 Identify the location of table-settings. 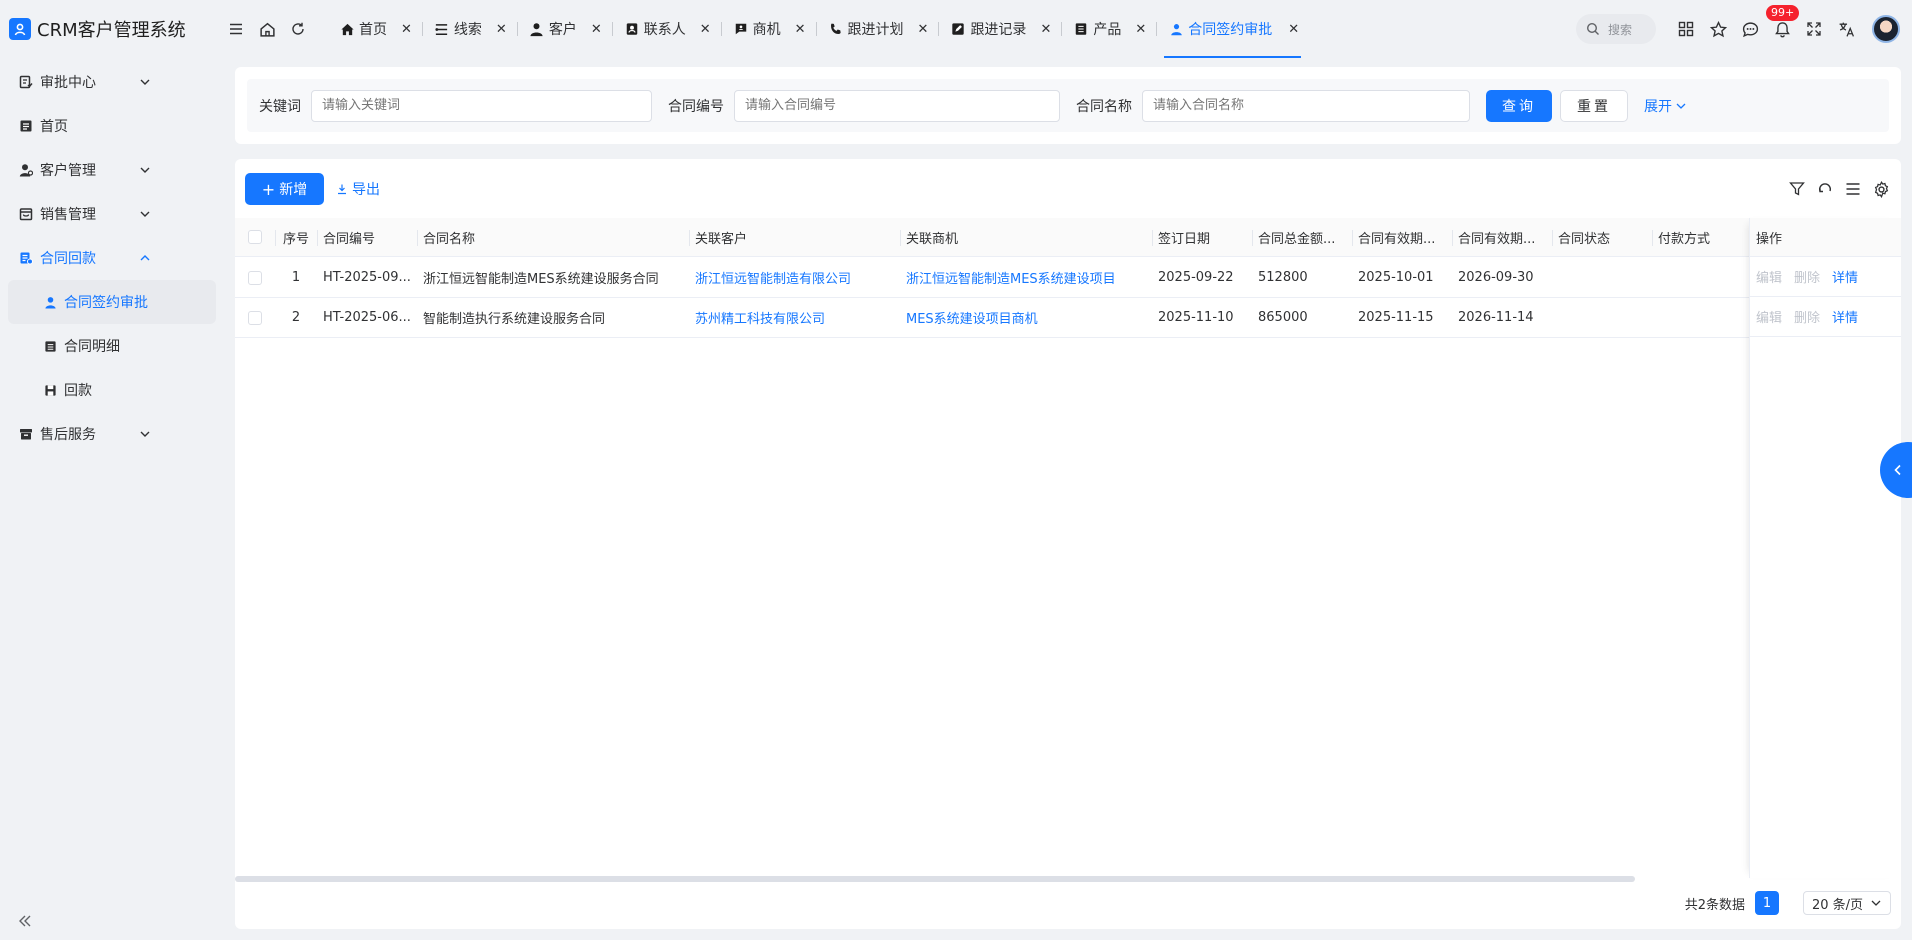
(1835, 189).